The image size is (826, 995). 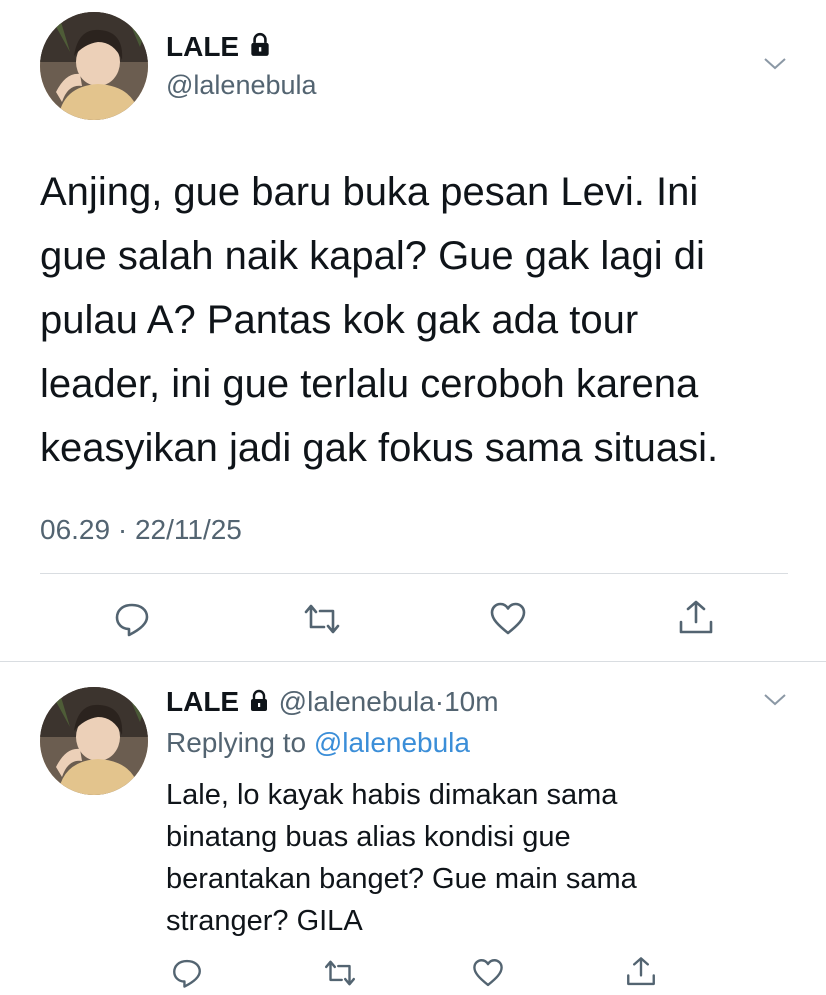 What do you see at coordinates (339, 320) in the screenshot?
I see `tweet-text-line: pulau A? Pantas kok gak ada tour` at bounding box center [339, 320].